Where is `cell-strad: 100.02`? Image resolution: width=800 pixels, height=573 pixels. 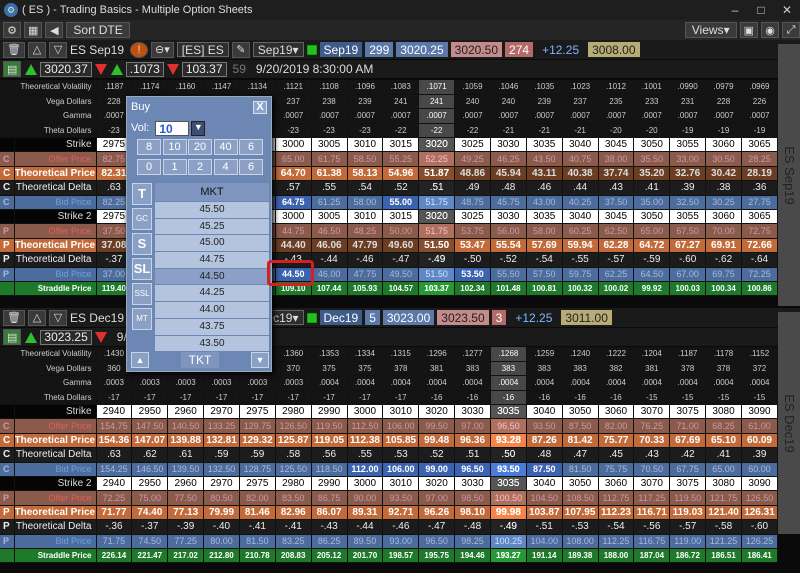
cell-strad: 100.02 is located at coordinates (616, 289).